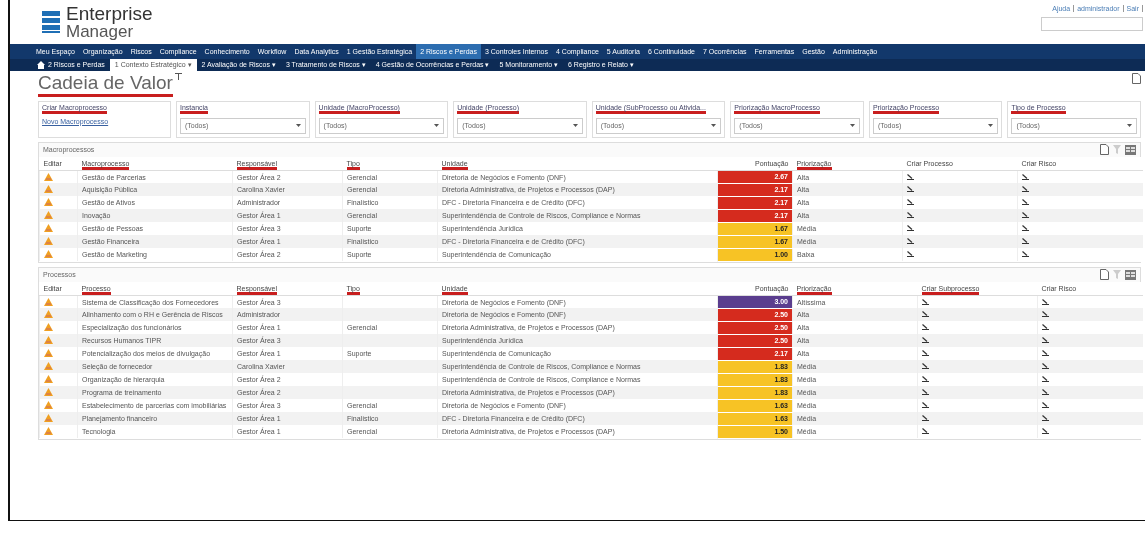 The width and height of the screenshot is (1145, 547). What do you see at coordinates (105, 85) in the screenshot?
I see `page-title: Cadeia de Valor` at bounding box center [105, 85].